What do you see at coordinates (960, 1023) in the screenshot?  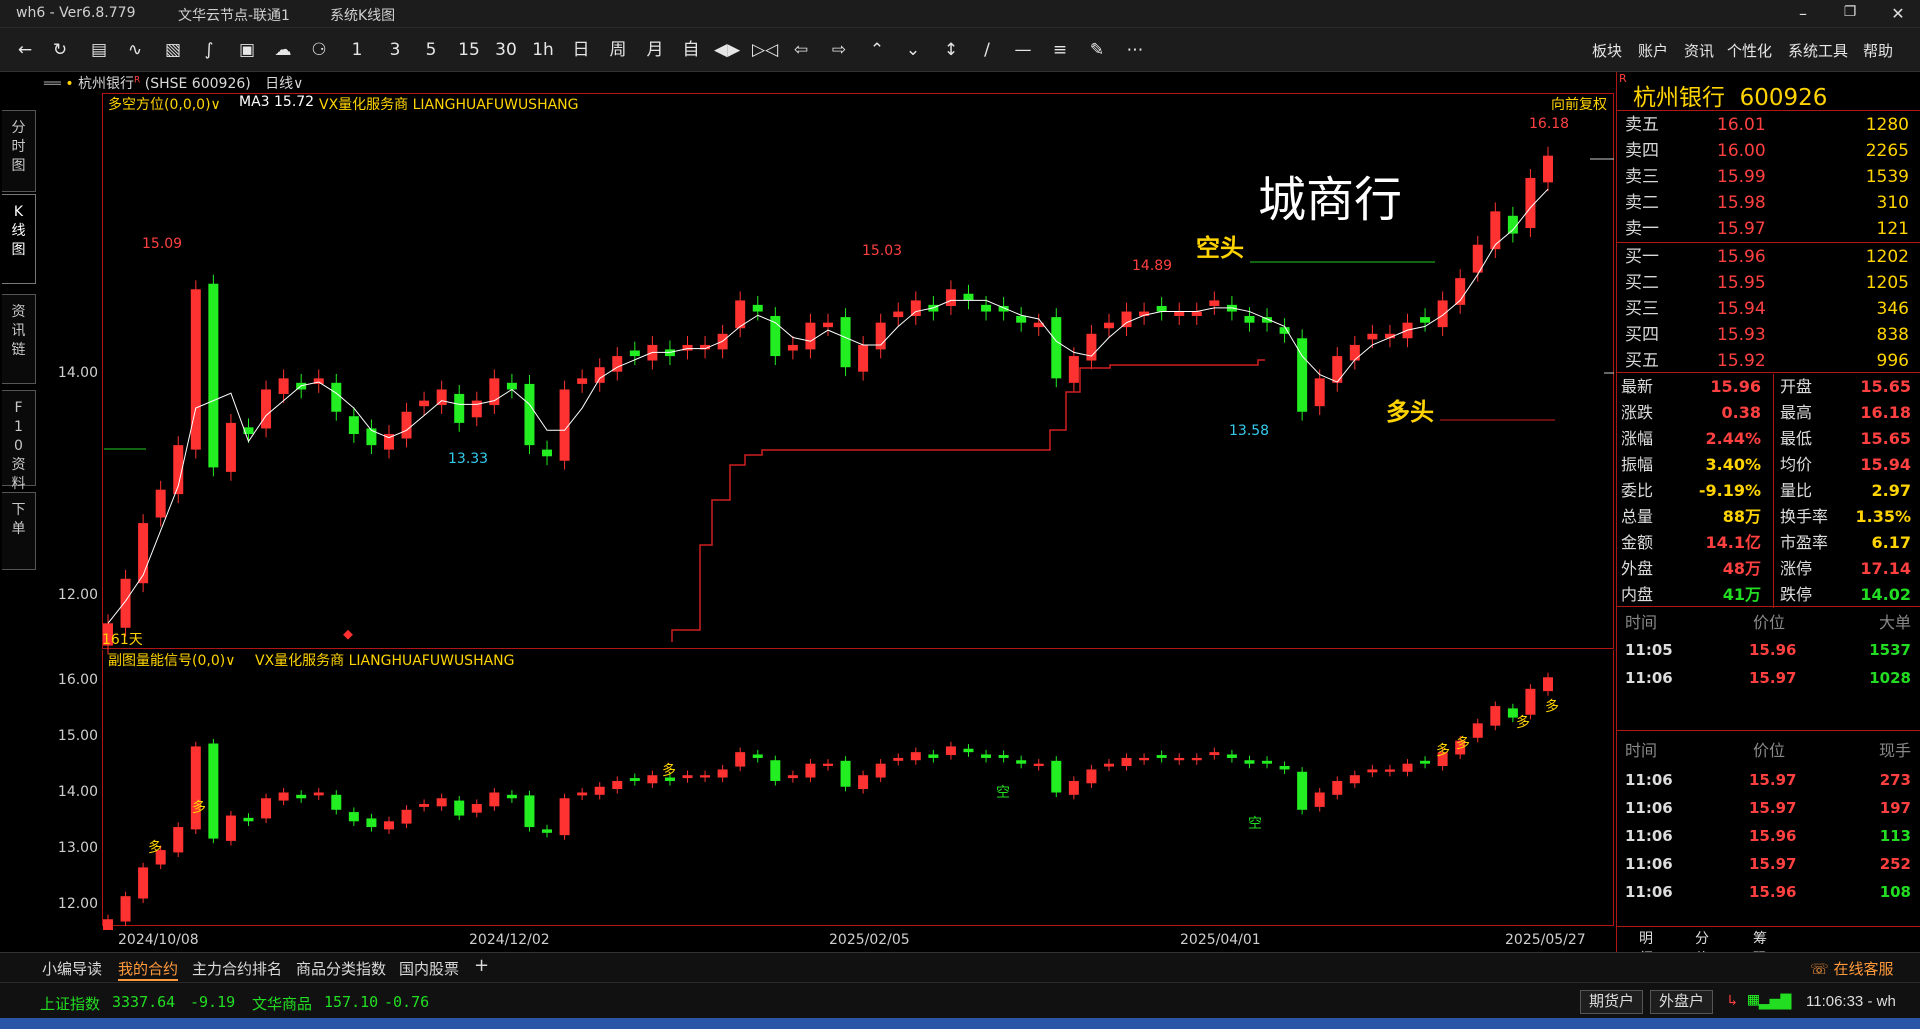 I see `taskbar` at bounding box center [960, 1023].